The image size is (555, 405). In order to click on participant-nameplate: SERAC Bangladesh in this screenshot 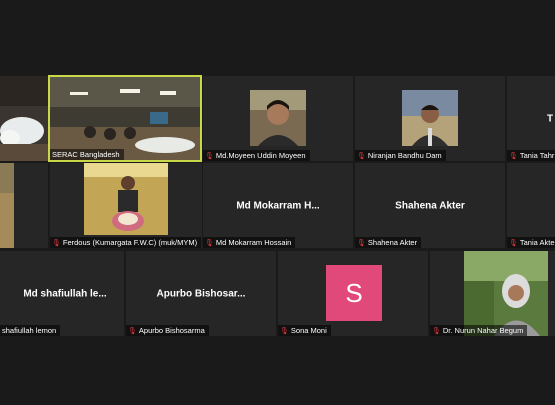, I will do `click(87, 154)`.